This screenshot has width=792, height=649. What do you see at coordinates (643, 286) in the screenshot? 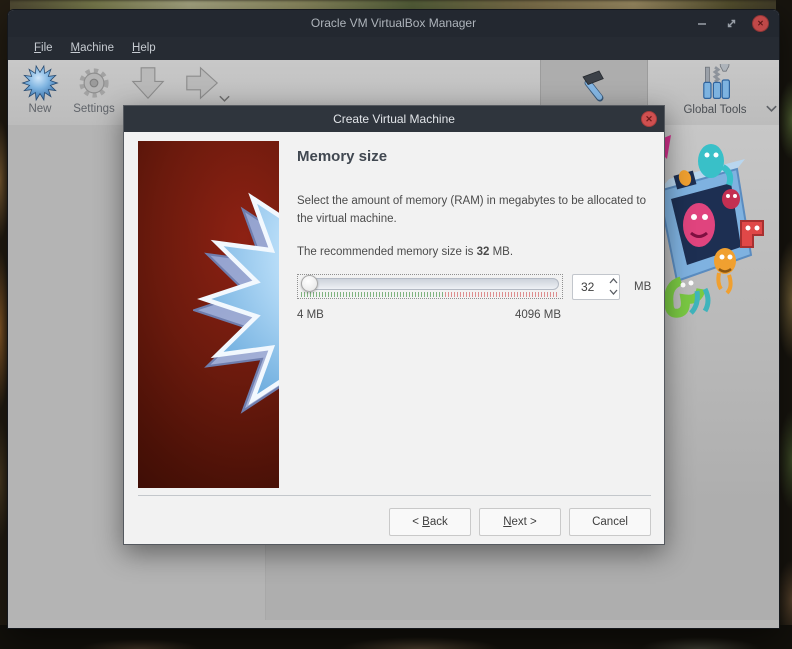
I see `unit-label: MB` at bounding box center [643, 286].